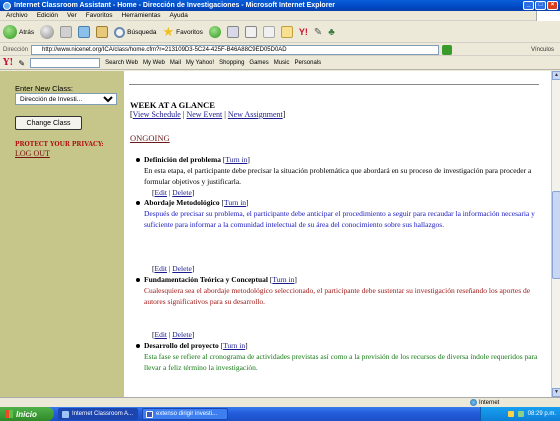 Image resolution: width=560 pixels, height=421 pixels. What do you see at coordinates (204, 114) in the screenshot?
I see `new-event-link: New Event` at bounding box center [204, 114].